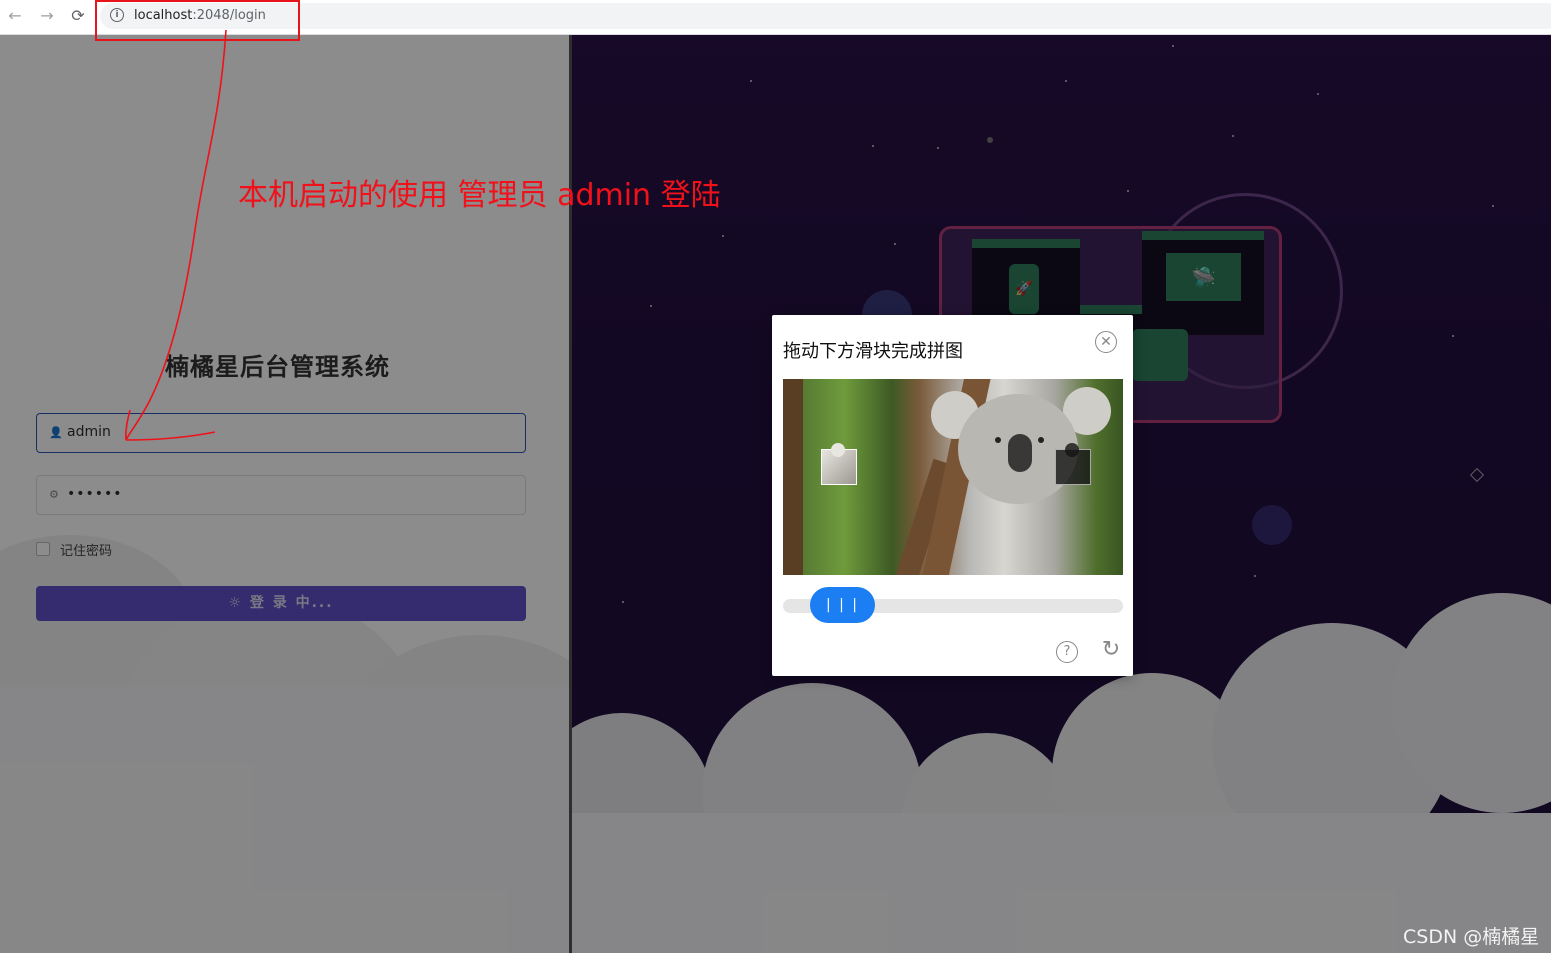 The width and height of the screenshot is (1551, 953). I want to click on back-arrow-icon: ←, so click(15, 16).